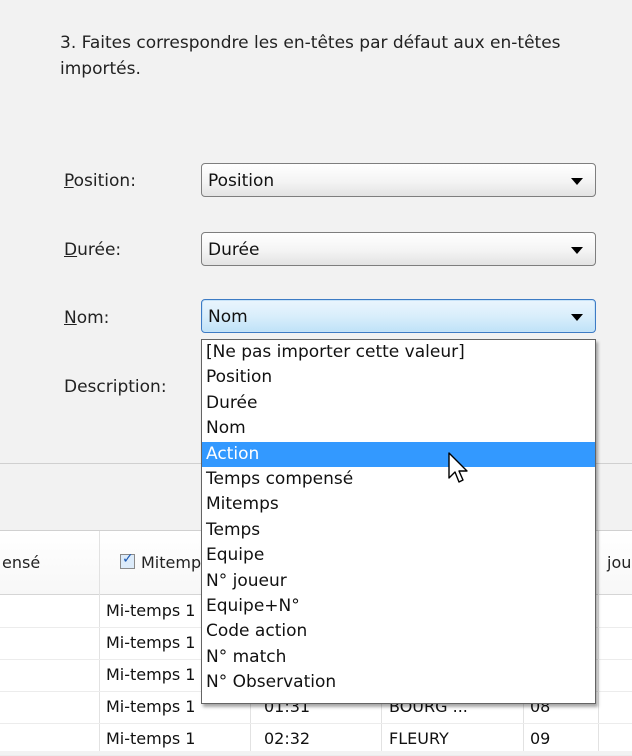  What do you see at coordinates (241, 181) in the screenshot?
I see `position-combo-value: Position` at bounding box center [241, 181].